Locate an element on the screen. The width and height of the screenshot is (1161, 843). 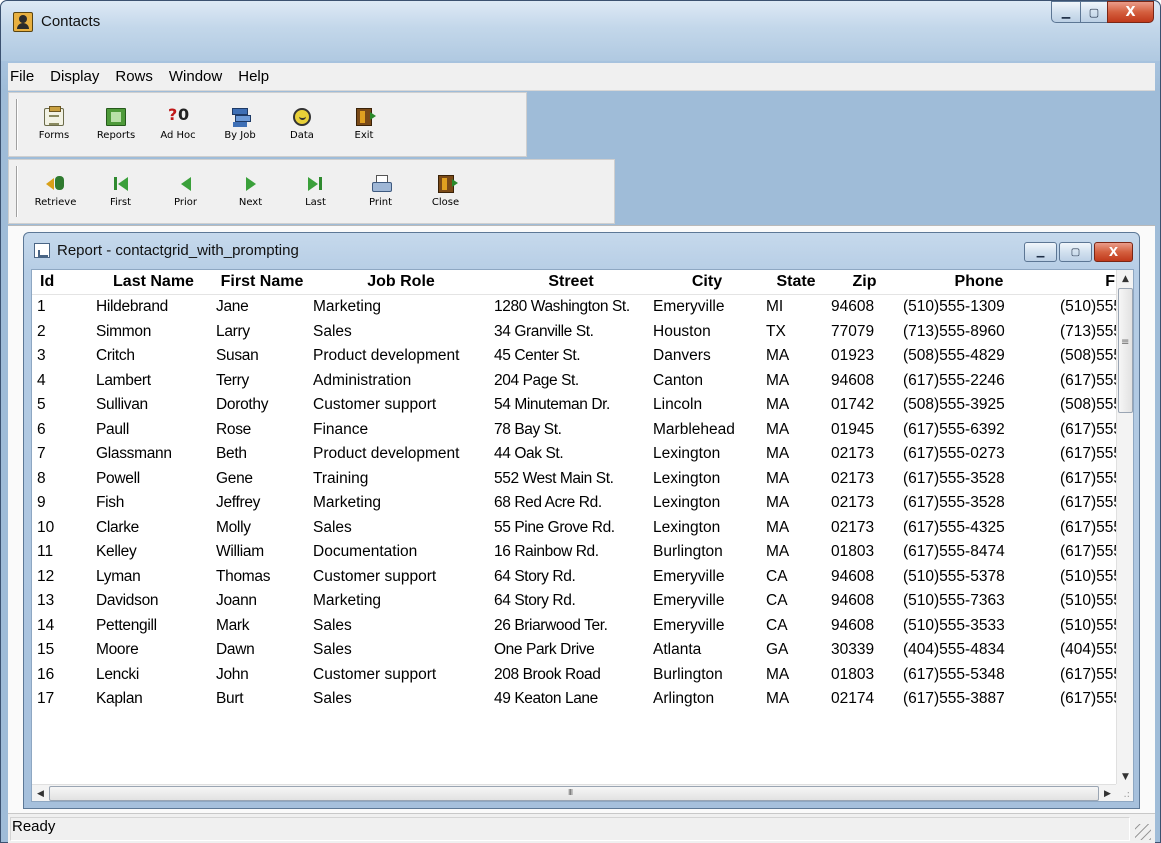
cell-phone: (617)555-8474 is located at coordinates (976, 552).